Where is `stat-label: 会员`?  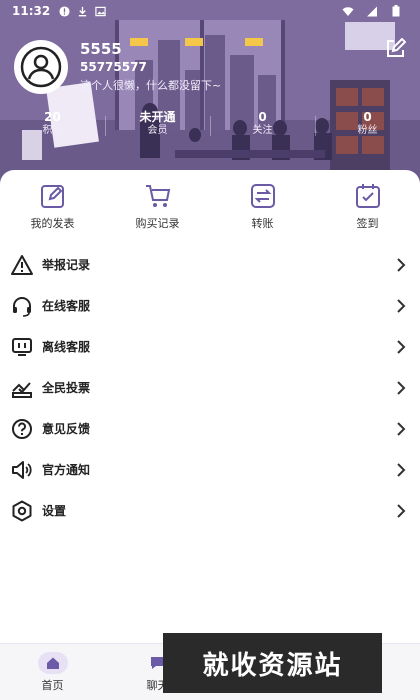 stat-label: 会员 is located at coordinates (157, 130).